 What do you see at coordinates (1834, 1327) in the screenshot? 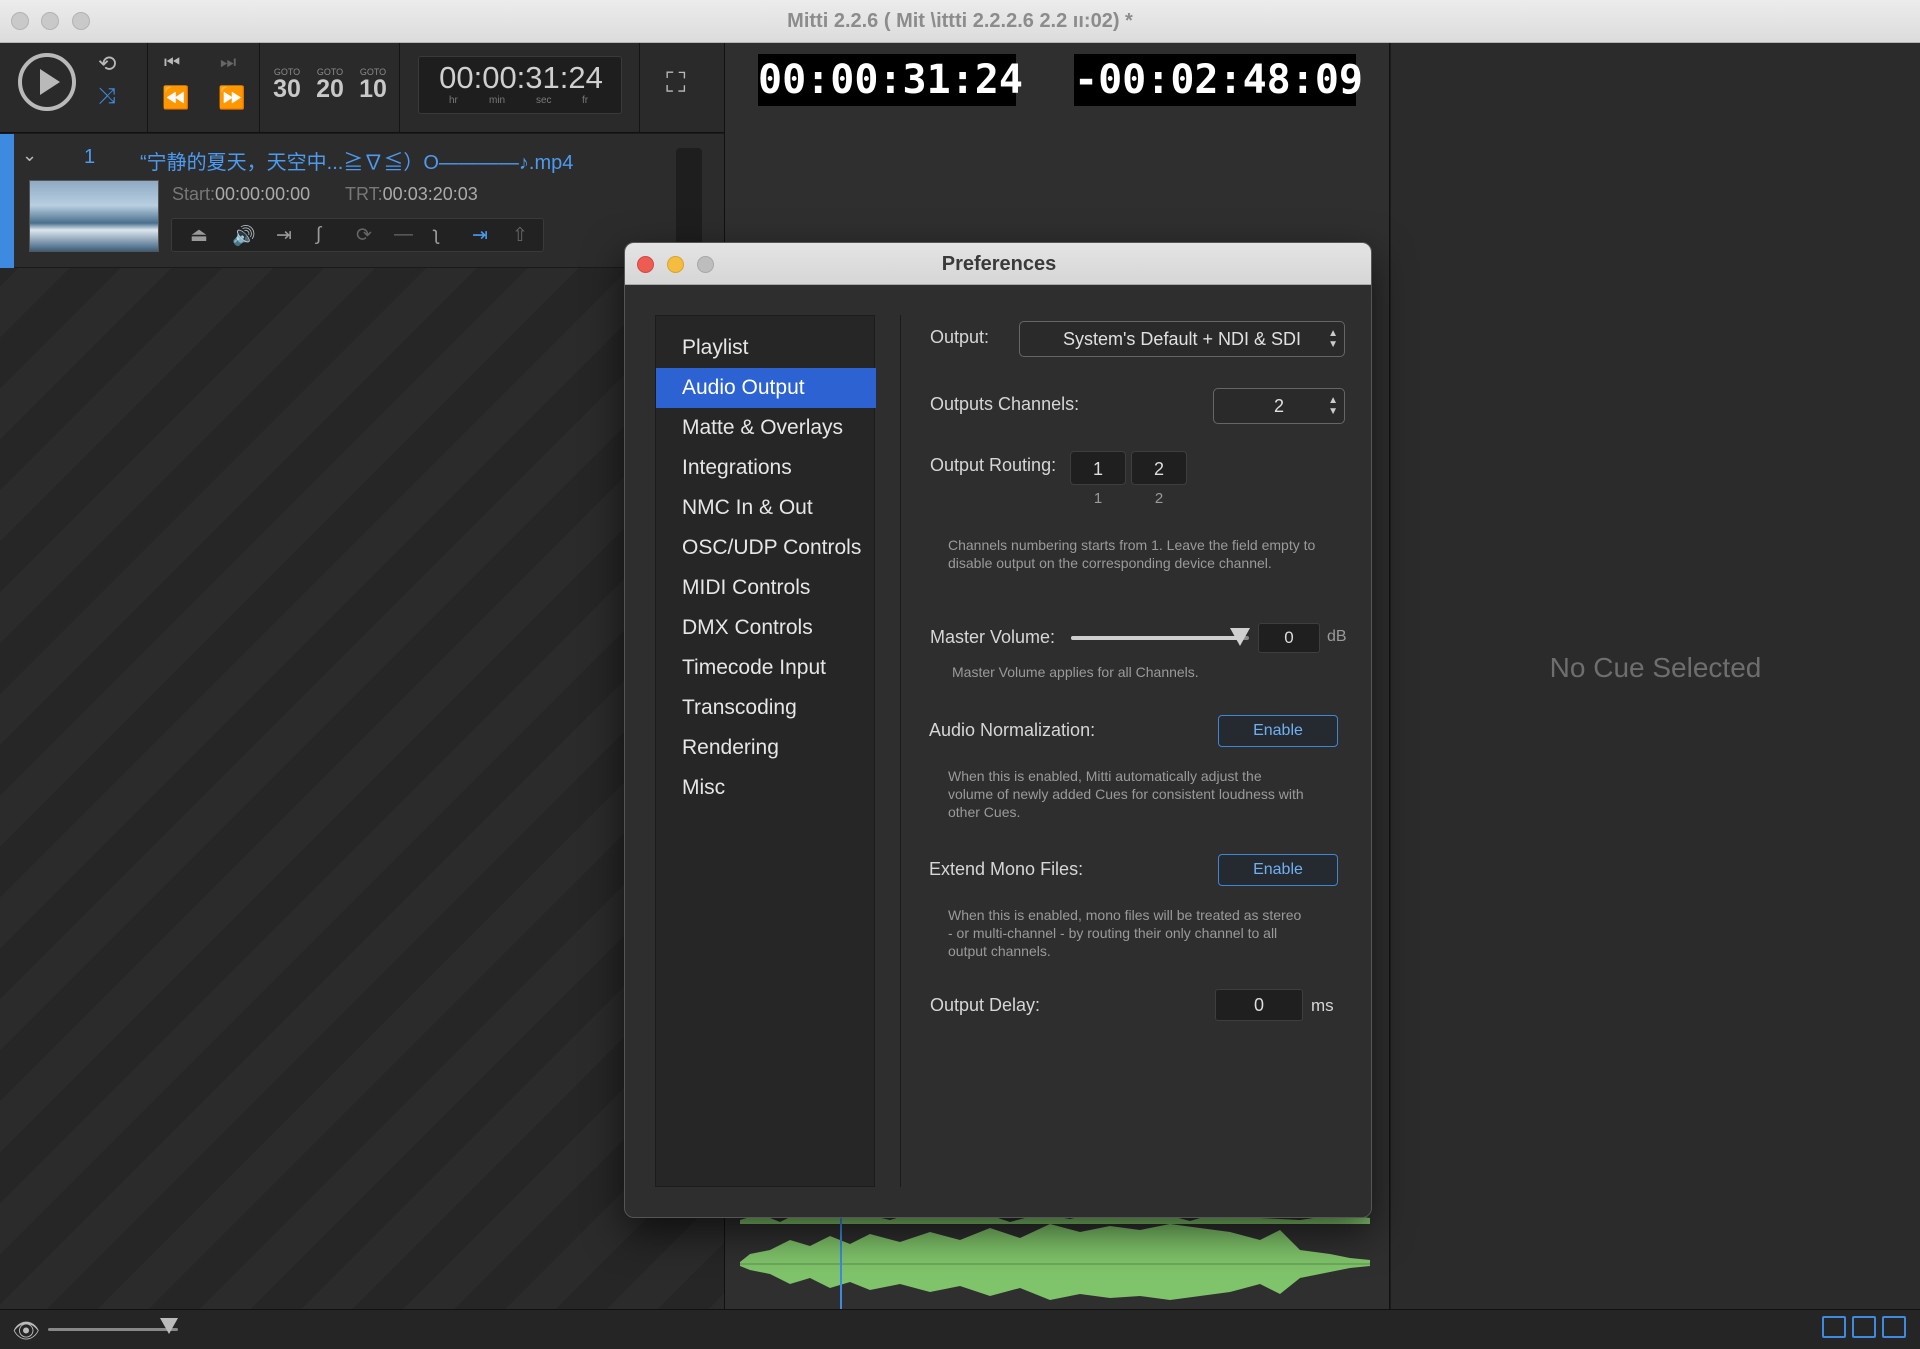
I see `layout-waveform-button` at bounding box center [1834, 1327].